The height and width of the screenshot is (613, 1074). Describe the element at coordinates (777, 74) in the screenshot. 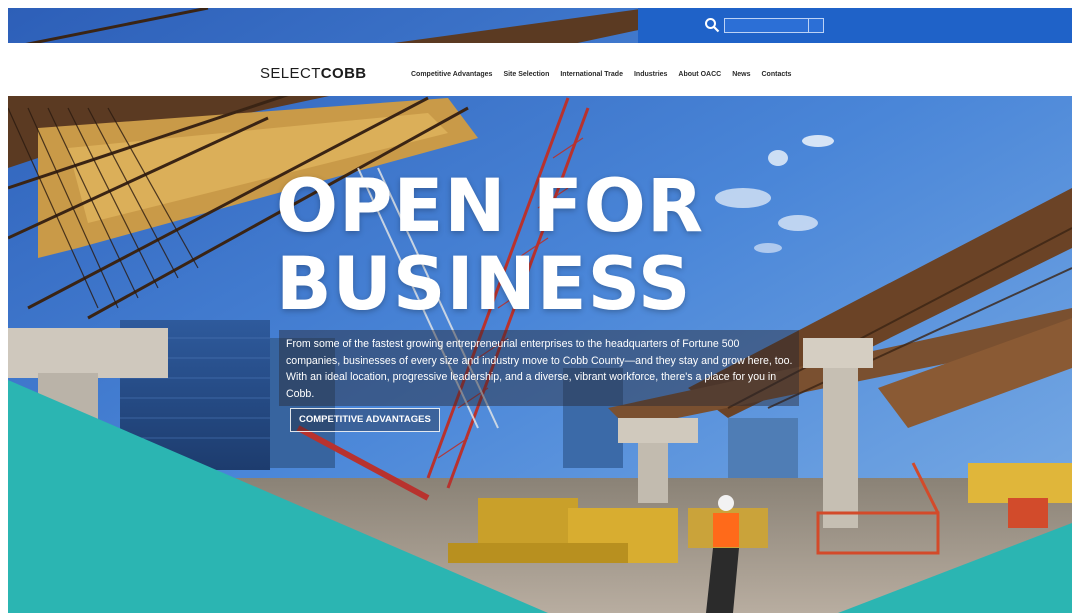

I see `nav-contacts: Contacts` at that location.